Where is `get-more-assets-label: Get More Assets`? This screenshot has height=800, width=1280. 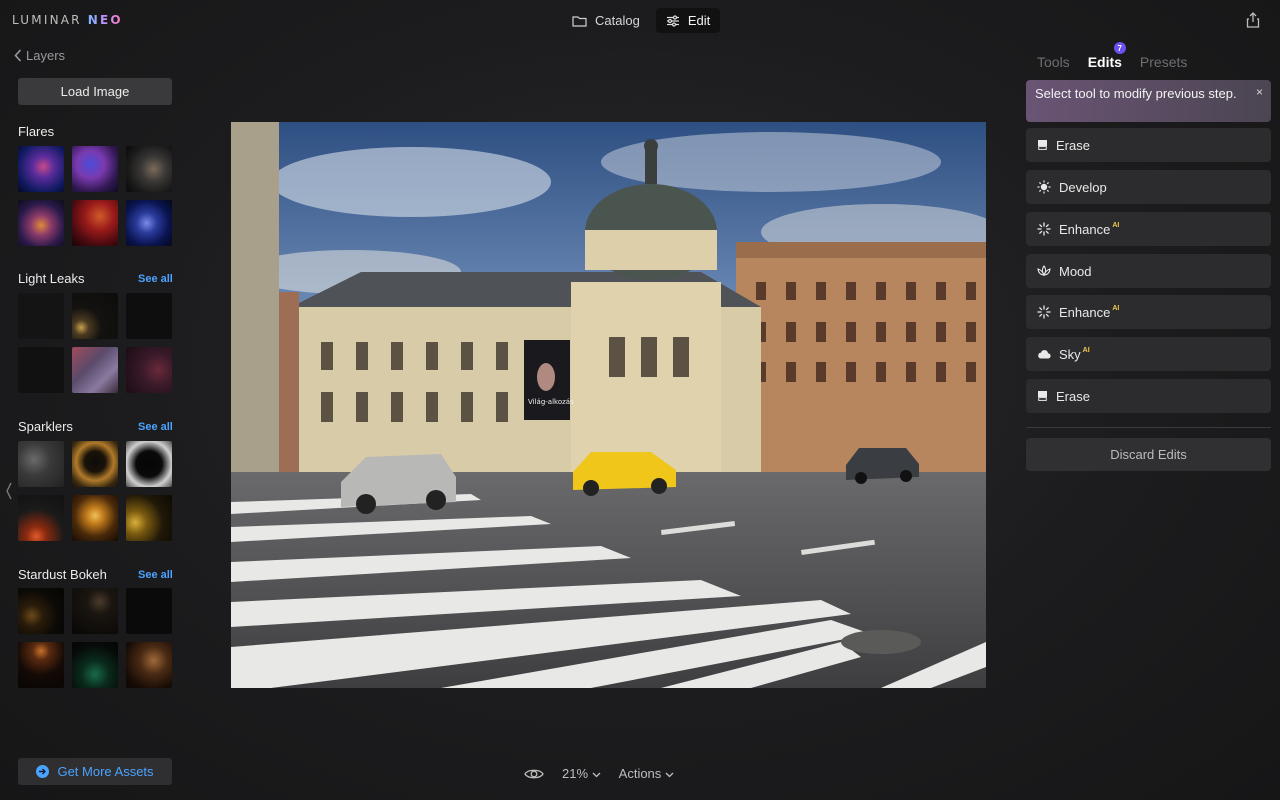 get-more-assets-label: Get More Assets is located at coordinates (105, 771).